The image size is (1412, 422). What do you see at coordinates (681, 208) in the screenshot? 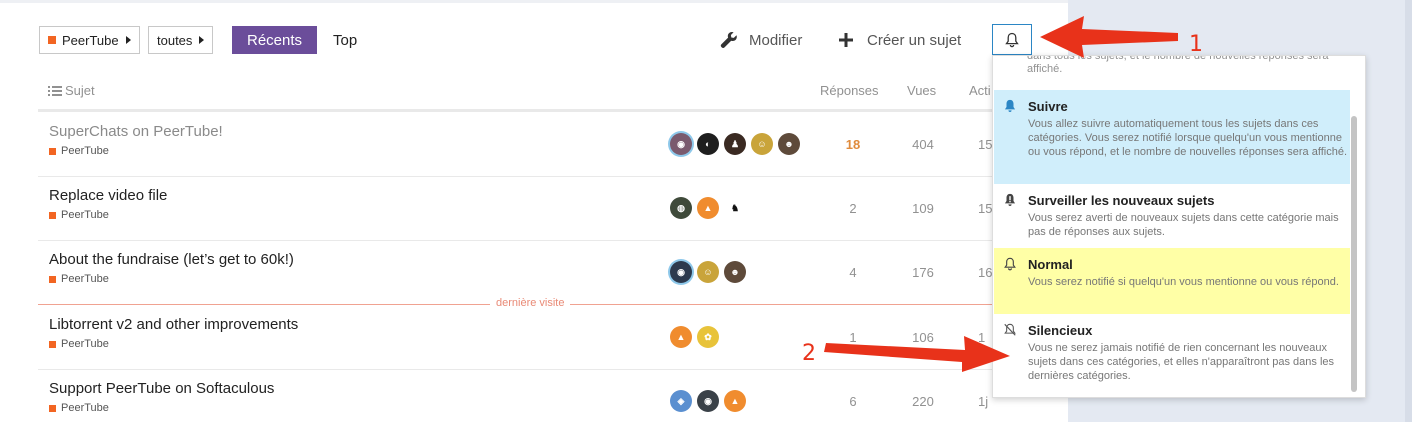
I see `avatar: ◍` at bounding box center [681, 208].